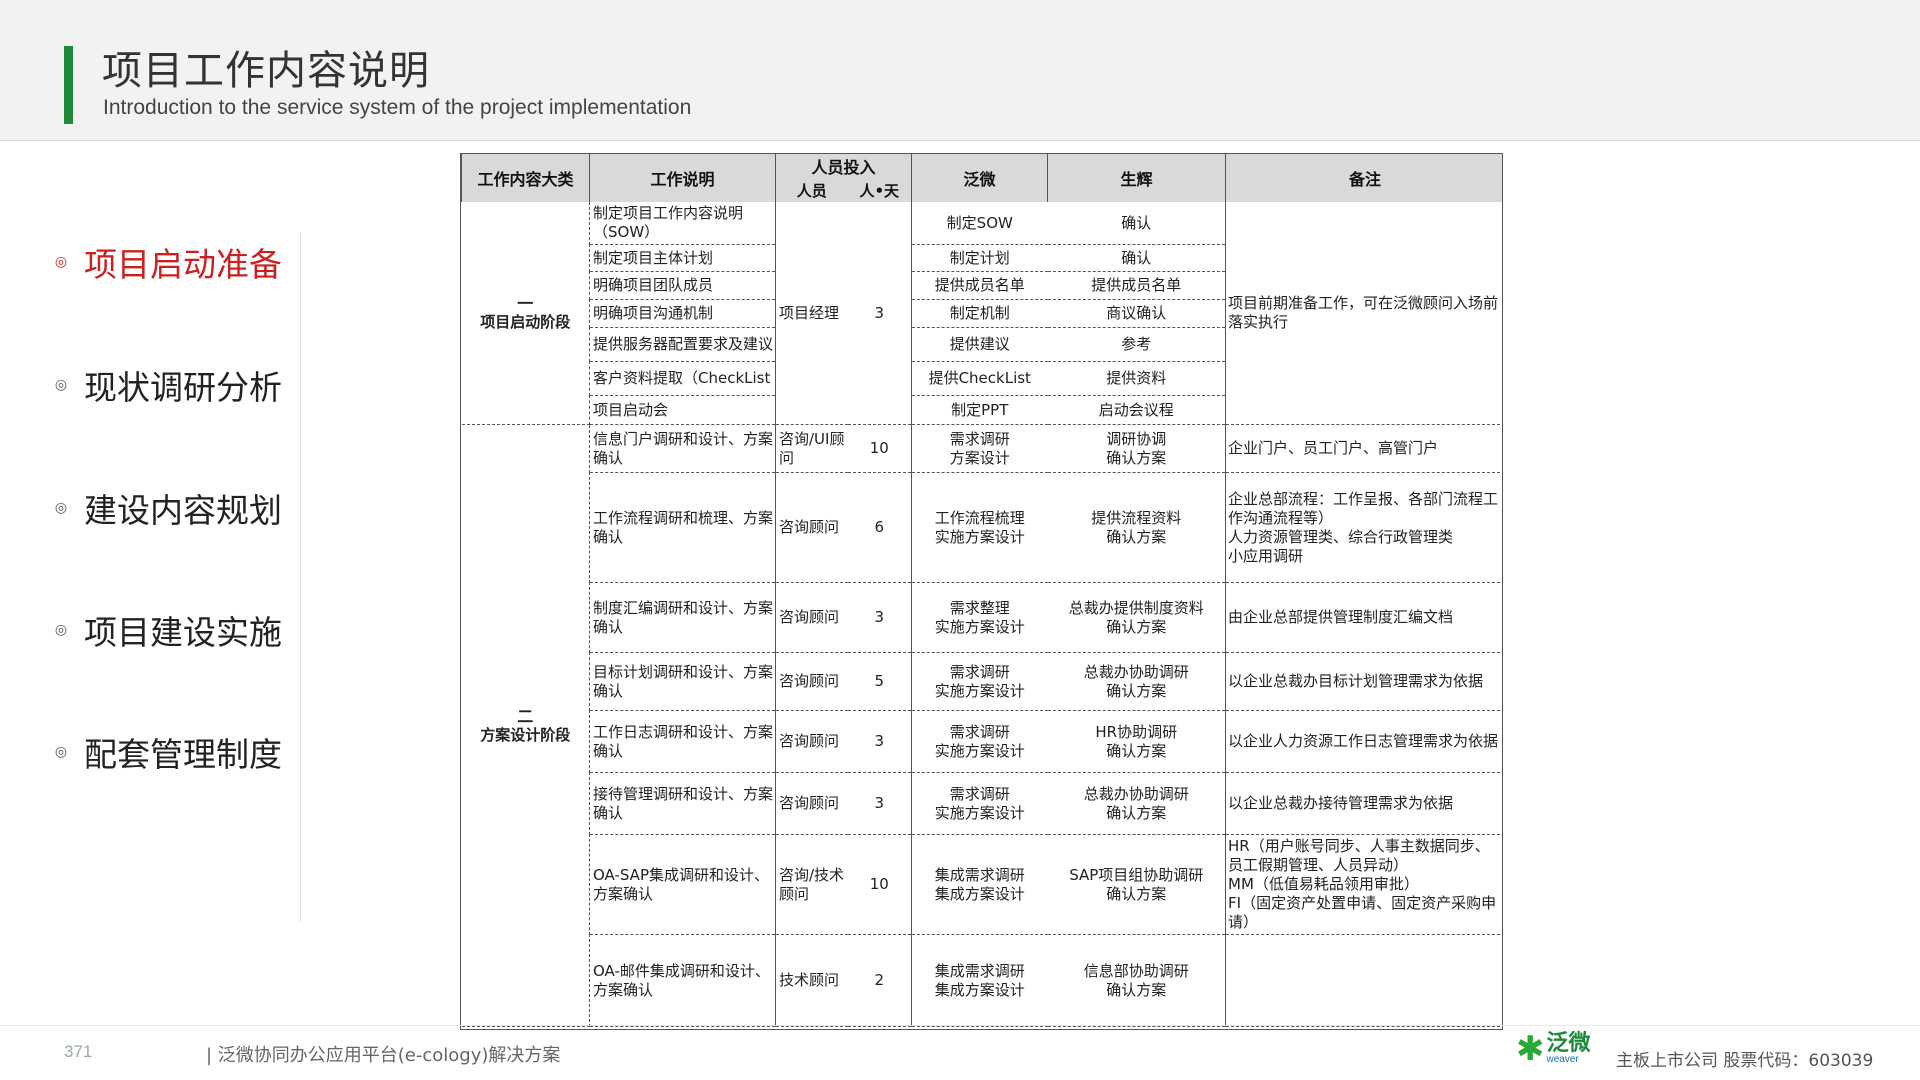  What do you see at coordinates (682, 803) in the screenshot?
I see `work-description: 接待管理调研和设计、方案确认` at bounding box center [682, 803].